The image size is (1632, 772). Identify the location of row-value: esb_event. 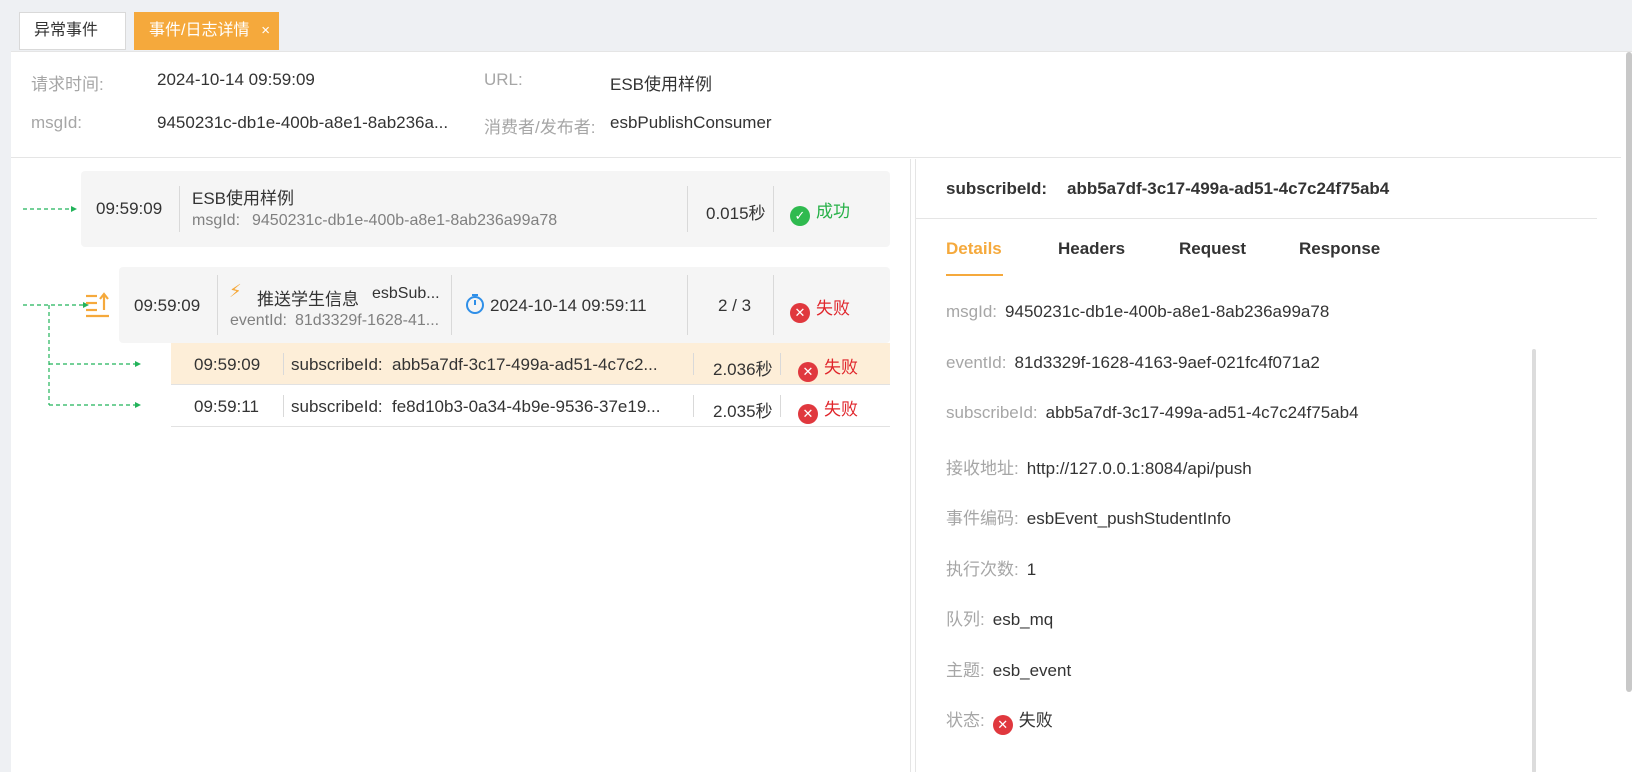
(1032, 670).